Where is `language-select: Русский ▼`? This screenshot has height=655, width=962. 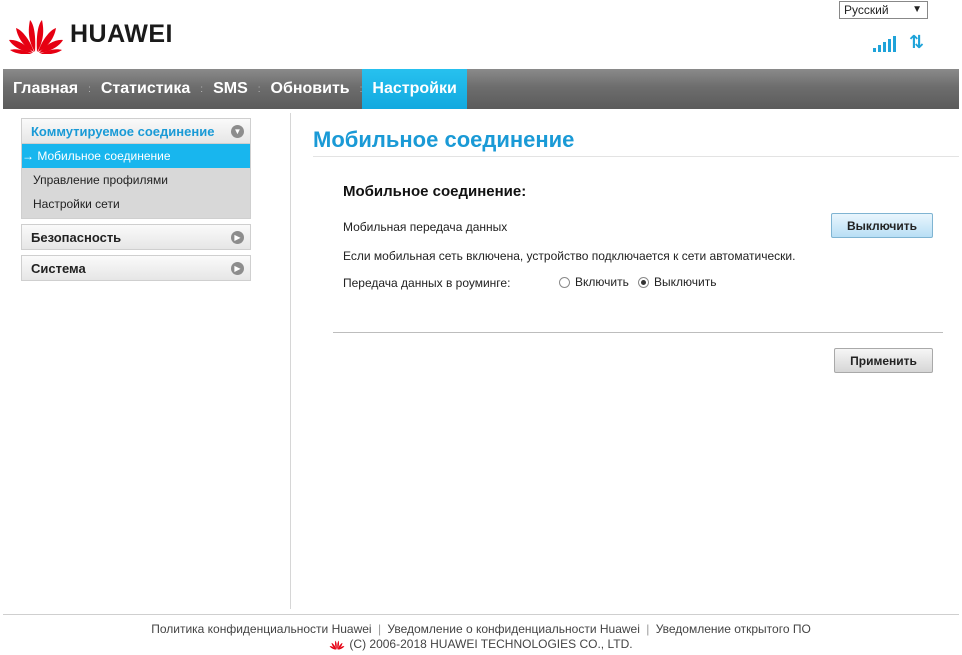 language-select: Русский ▼ is located at coordinates (883, 10).